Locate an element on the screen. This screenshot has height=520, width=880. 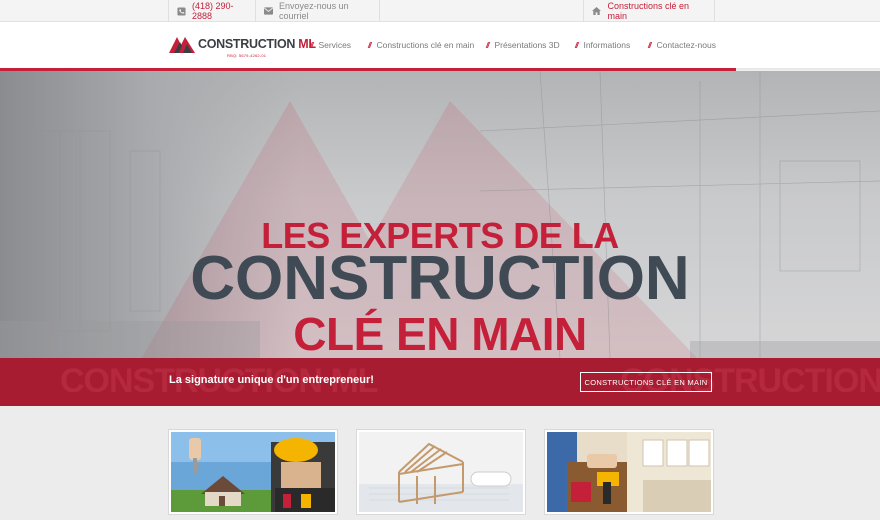
nav-item-turnkey: // Constructions clé en main is located at coordinates (421, 45).